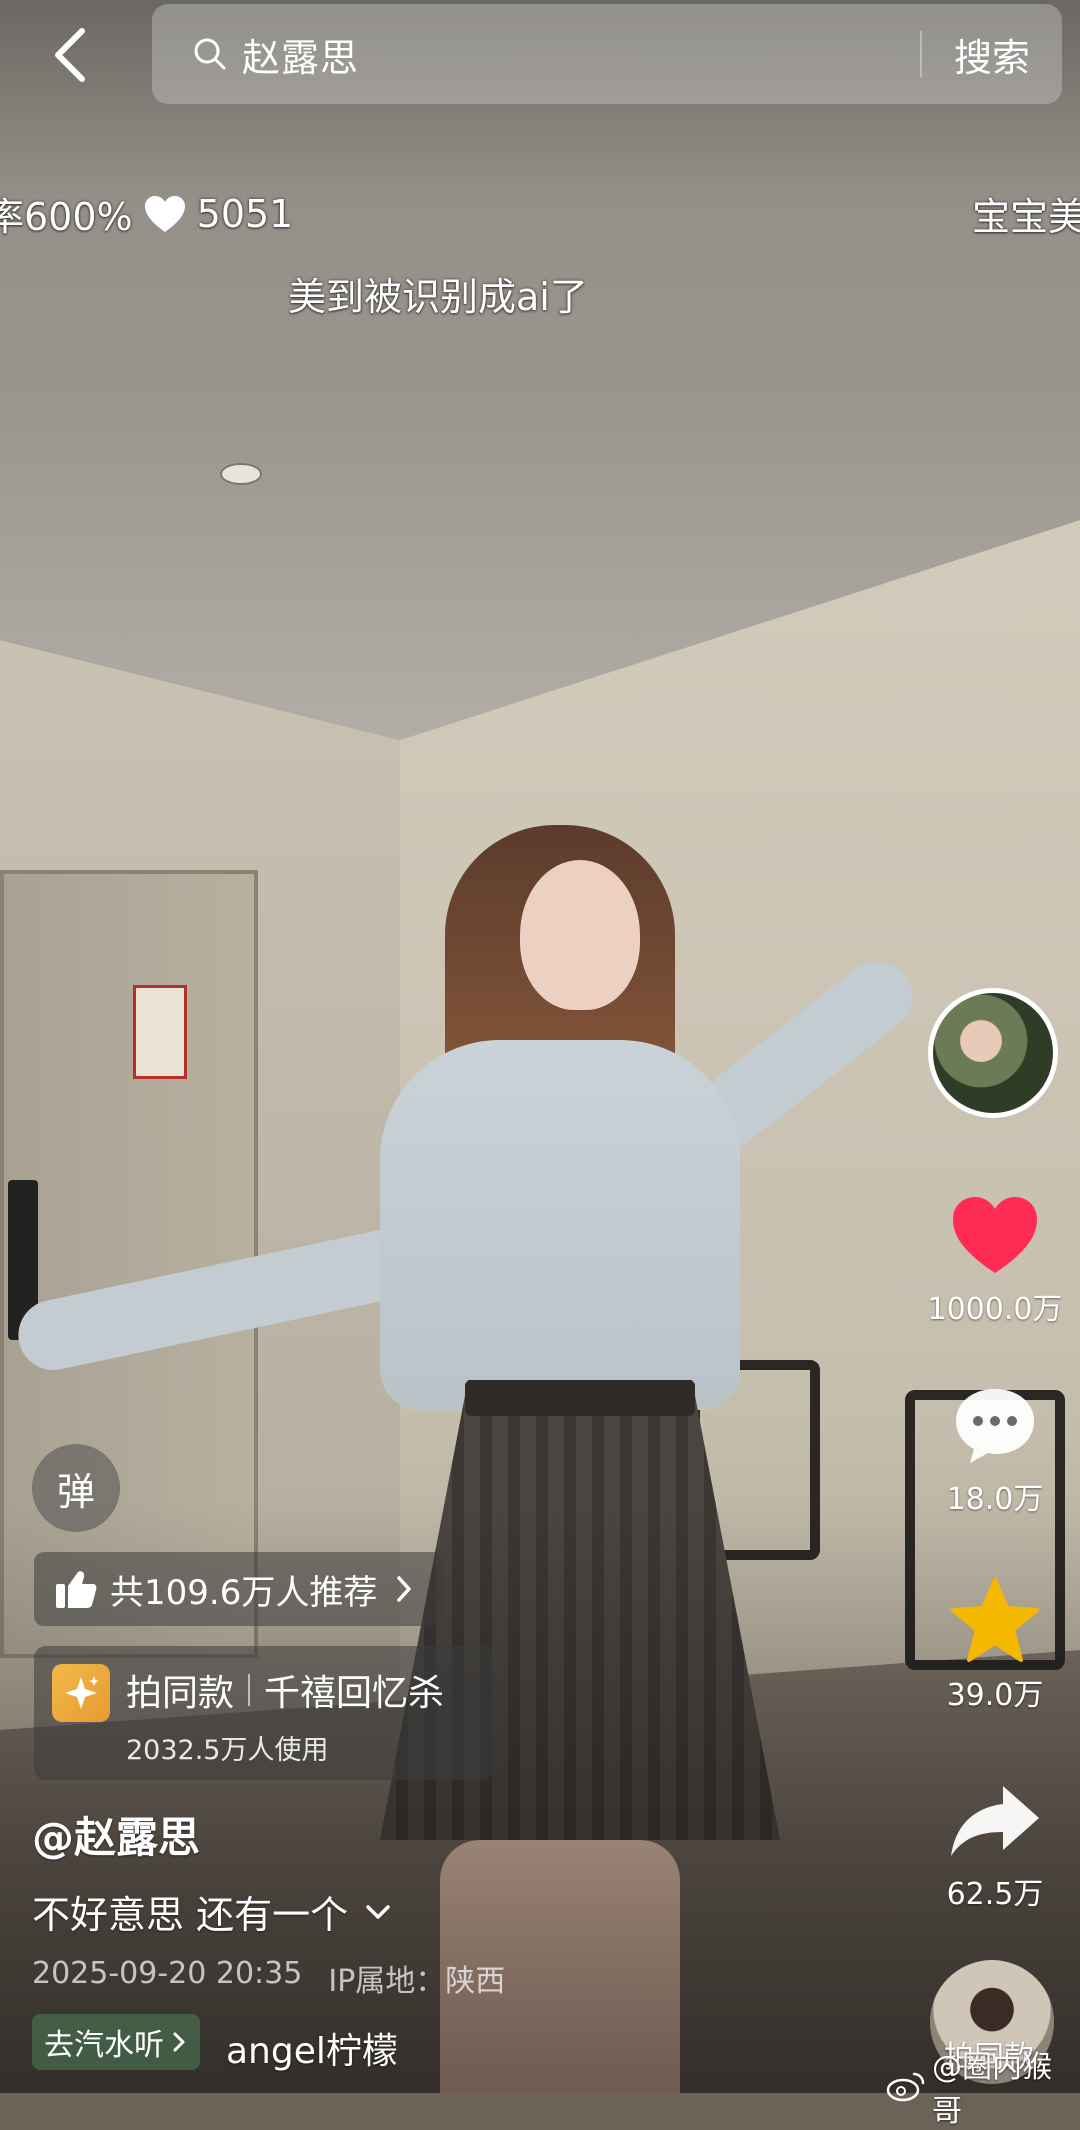  I want to click on search-bar: 赵露思 搜索, so click(607, 54).